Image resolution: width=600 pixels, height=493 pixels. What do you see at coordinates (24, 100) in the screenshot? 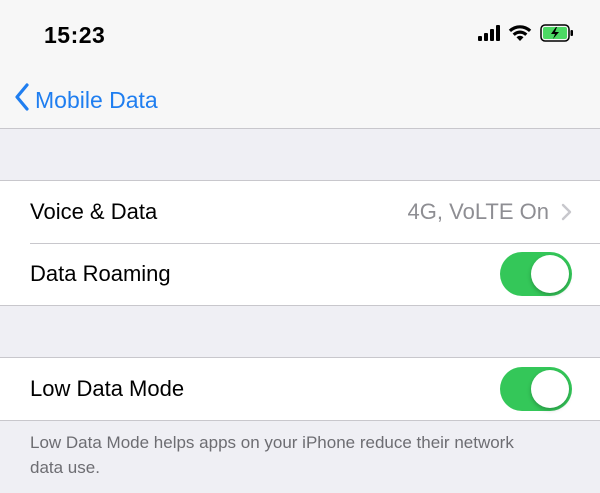
I see `chevron-left-icon` at bounding box center [24, 100].